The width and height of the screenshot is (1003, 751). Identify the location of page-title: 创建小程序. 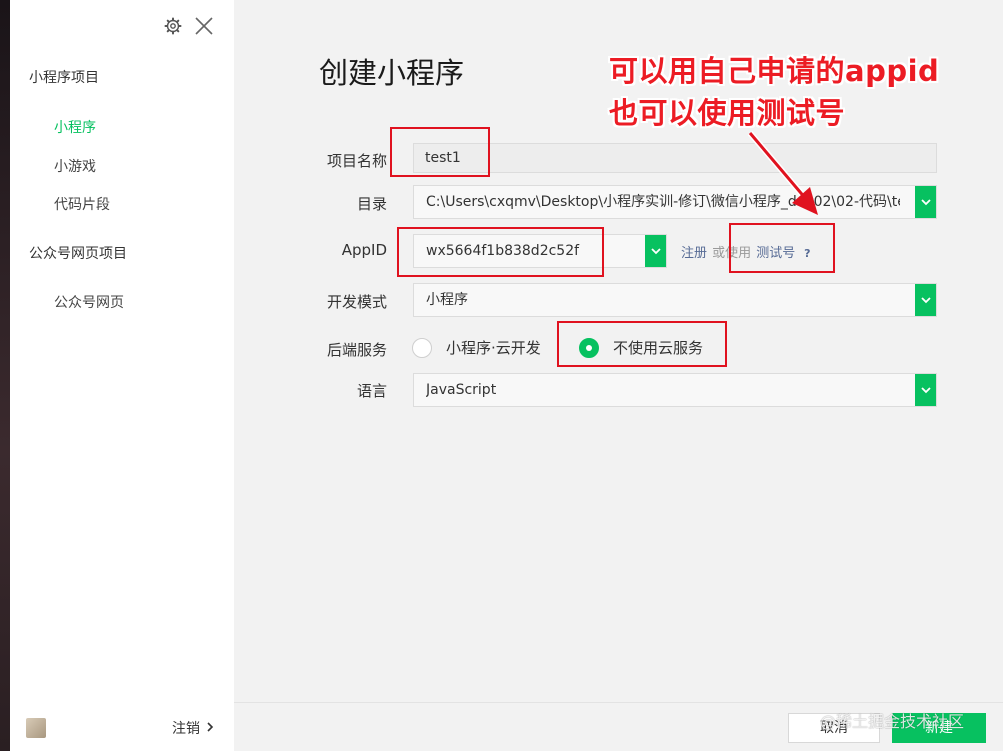
(392, 73).